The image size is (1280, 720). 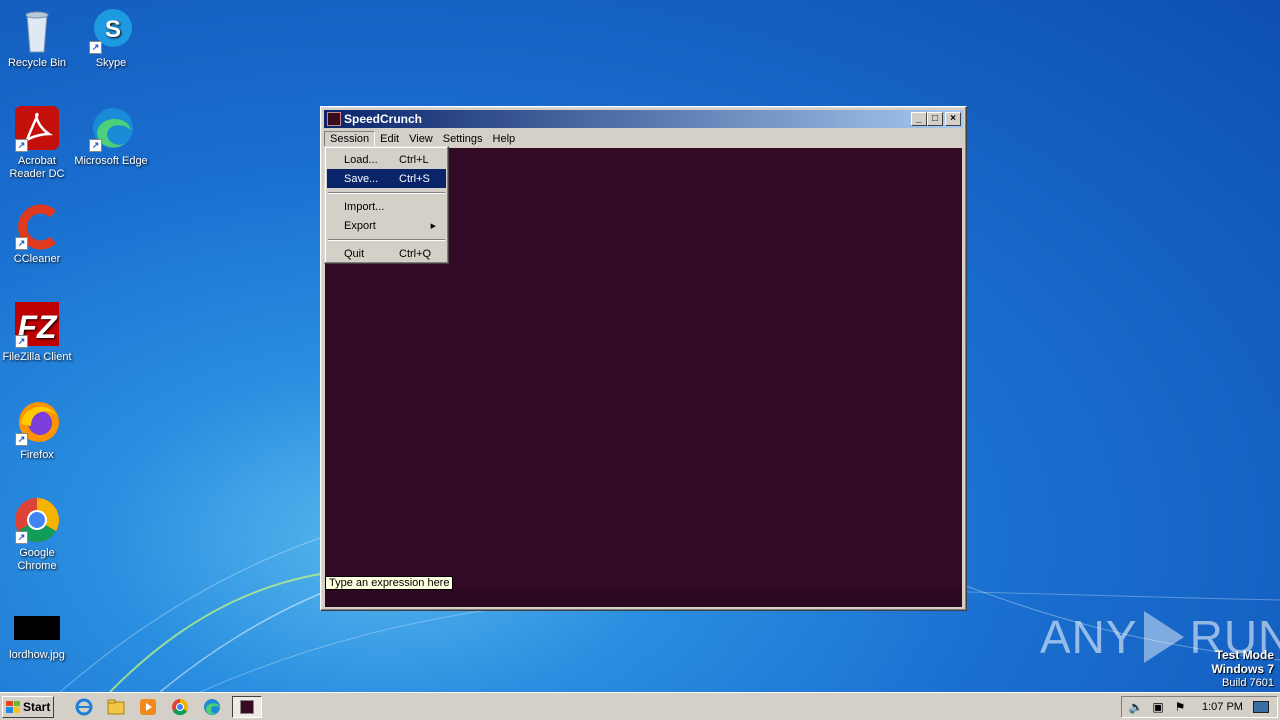 What do you see at coordinates (504, 139) in the screenshot?
I see `menu-help: Help` at bounding box center [504, 139].